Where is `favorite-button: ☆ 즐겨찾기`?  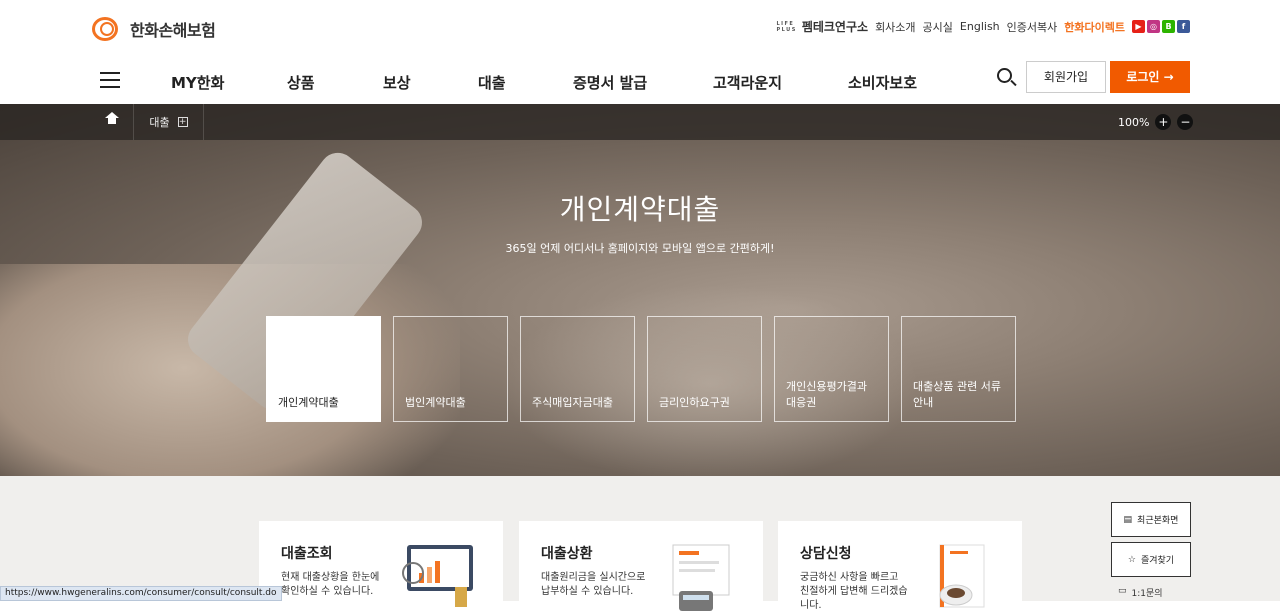
favorite-button: ☆ 즐겨찾기 is located at coordinates (1151, 559).